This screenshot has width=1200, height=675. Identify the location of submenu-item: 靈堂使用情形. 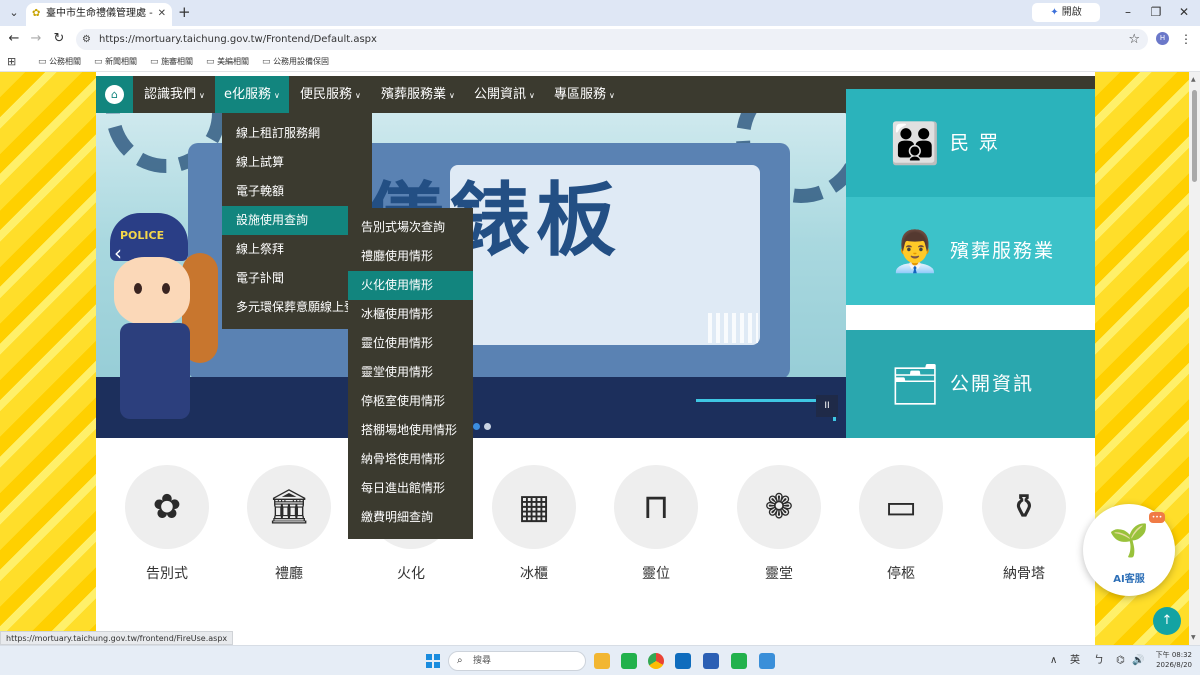
(410, 372).